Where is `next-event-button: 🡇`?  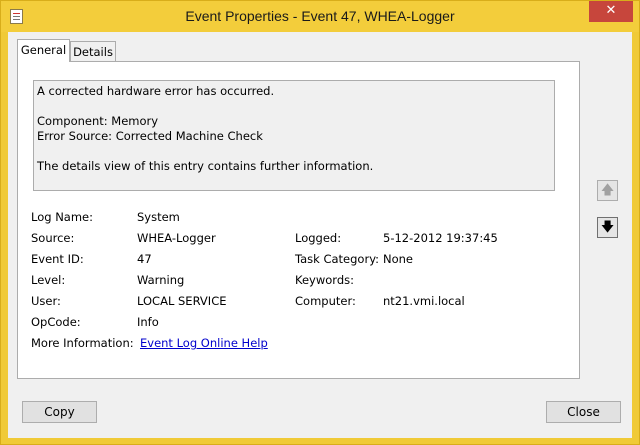 next-event-button: 🡇 is located at coordinates (607, 227).